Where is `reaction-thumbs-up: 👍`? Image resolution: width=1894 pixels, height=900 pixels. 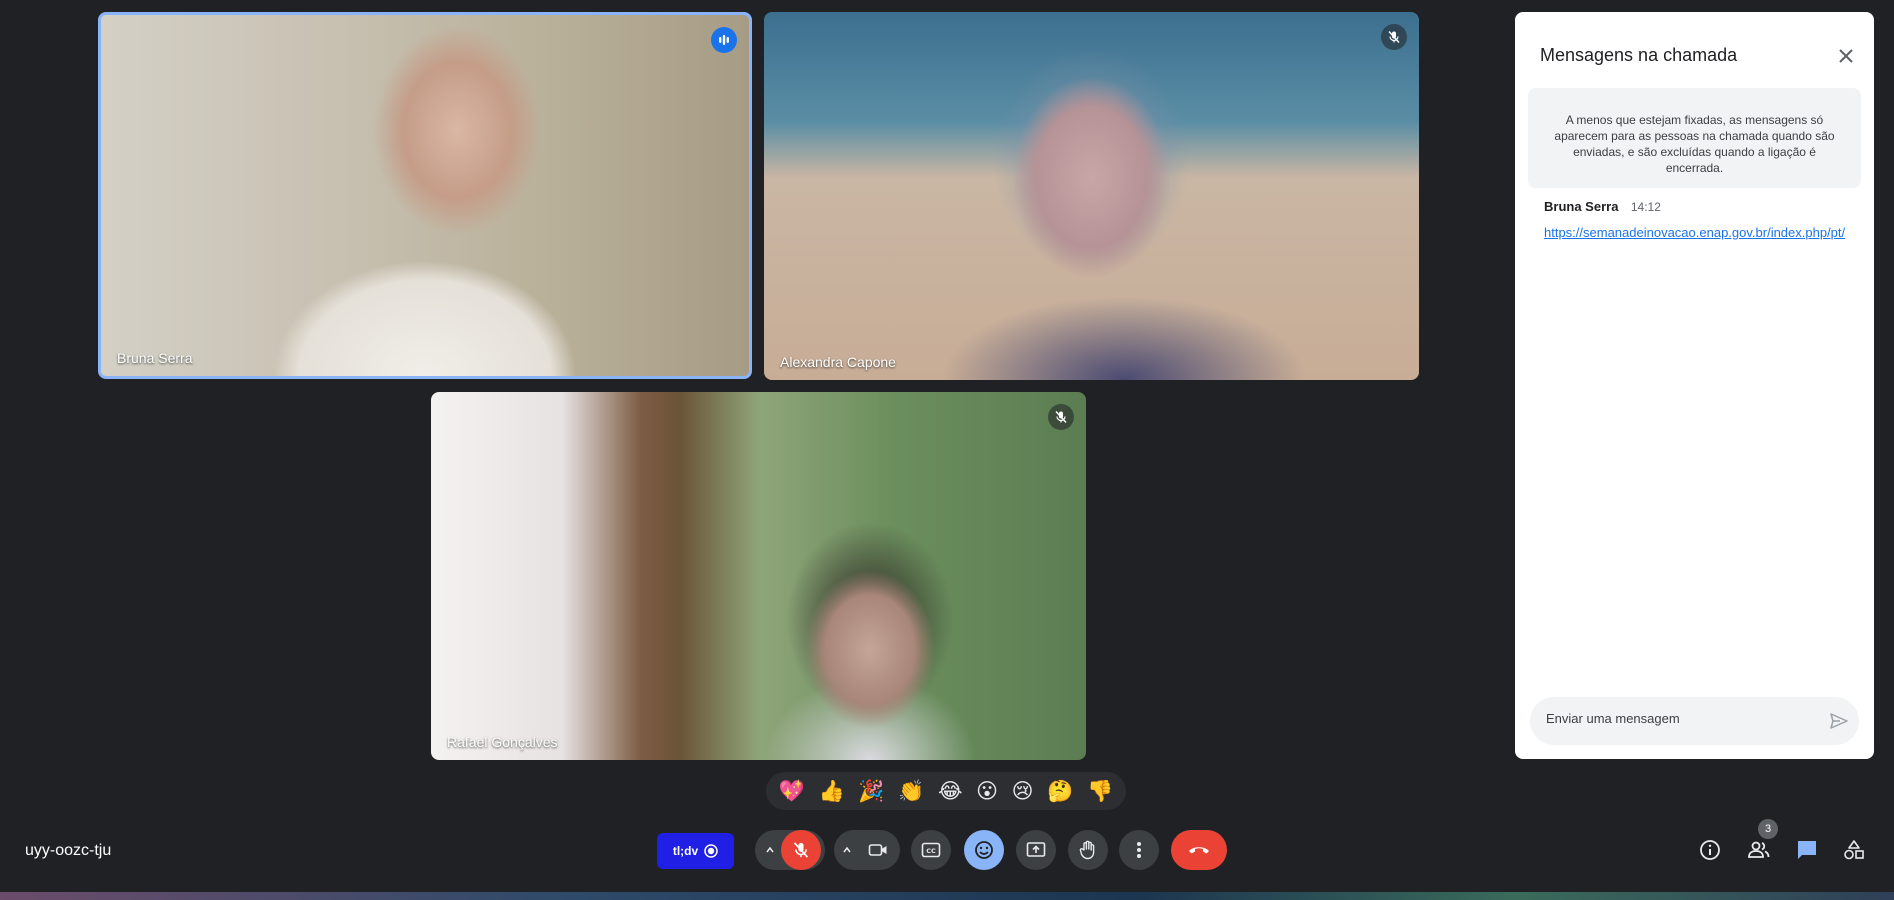 reaction-thumbs-up: 👍 is located at coordinates (832, 791).